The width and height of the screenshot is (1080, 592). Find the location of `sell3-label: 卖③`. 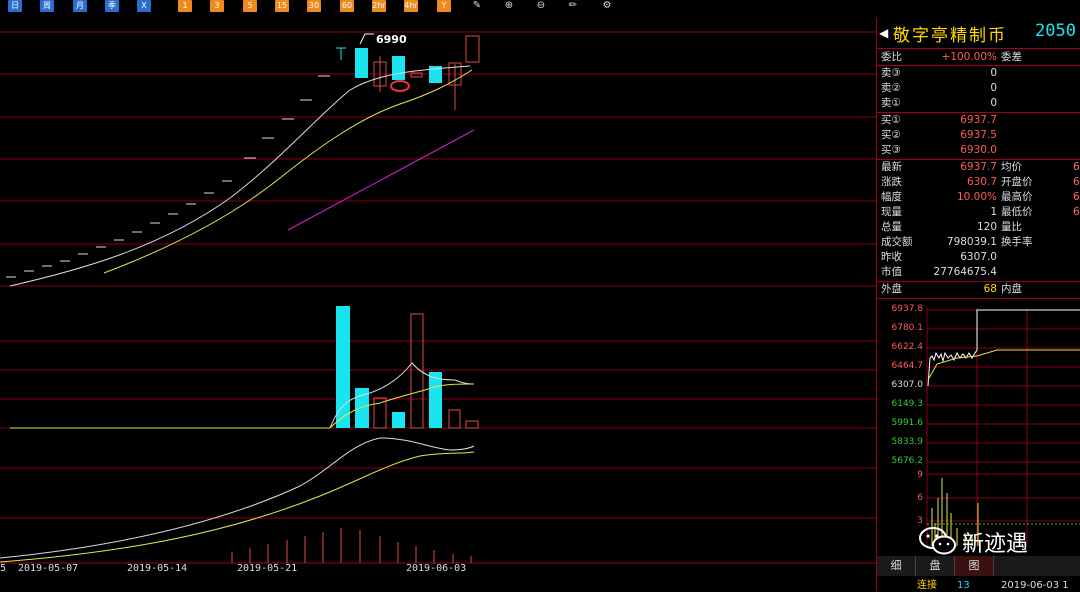

sell3-label: 卖③ is located at coordinates (891, 73).